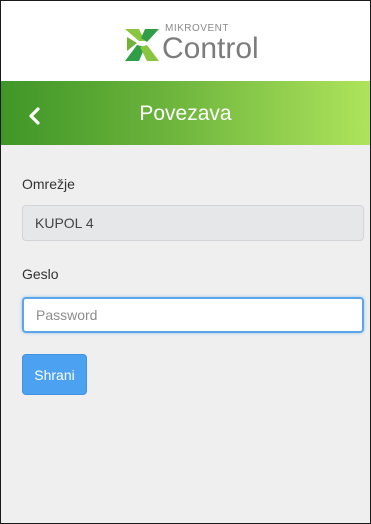 The image size is (371, 524). Describe the element at coordinates (185, 113) in the screenshot. I see `page-title: Povezava` at that location.